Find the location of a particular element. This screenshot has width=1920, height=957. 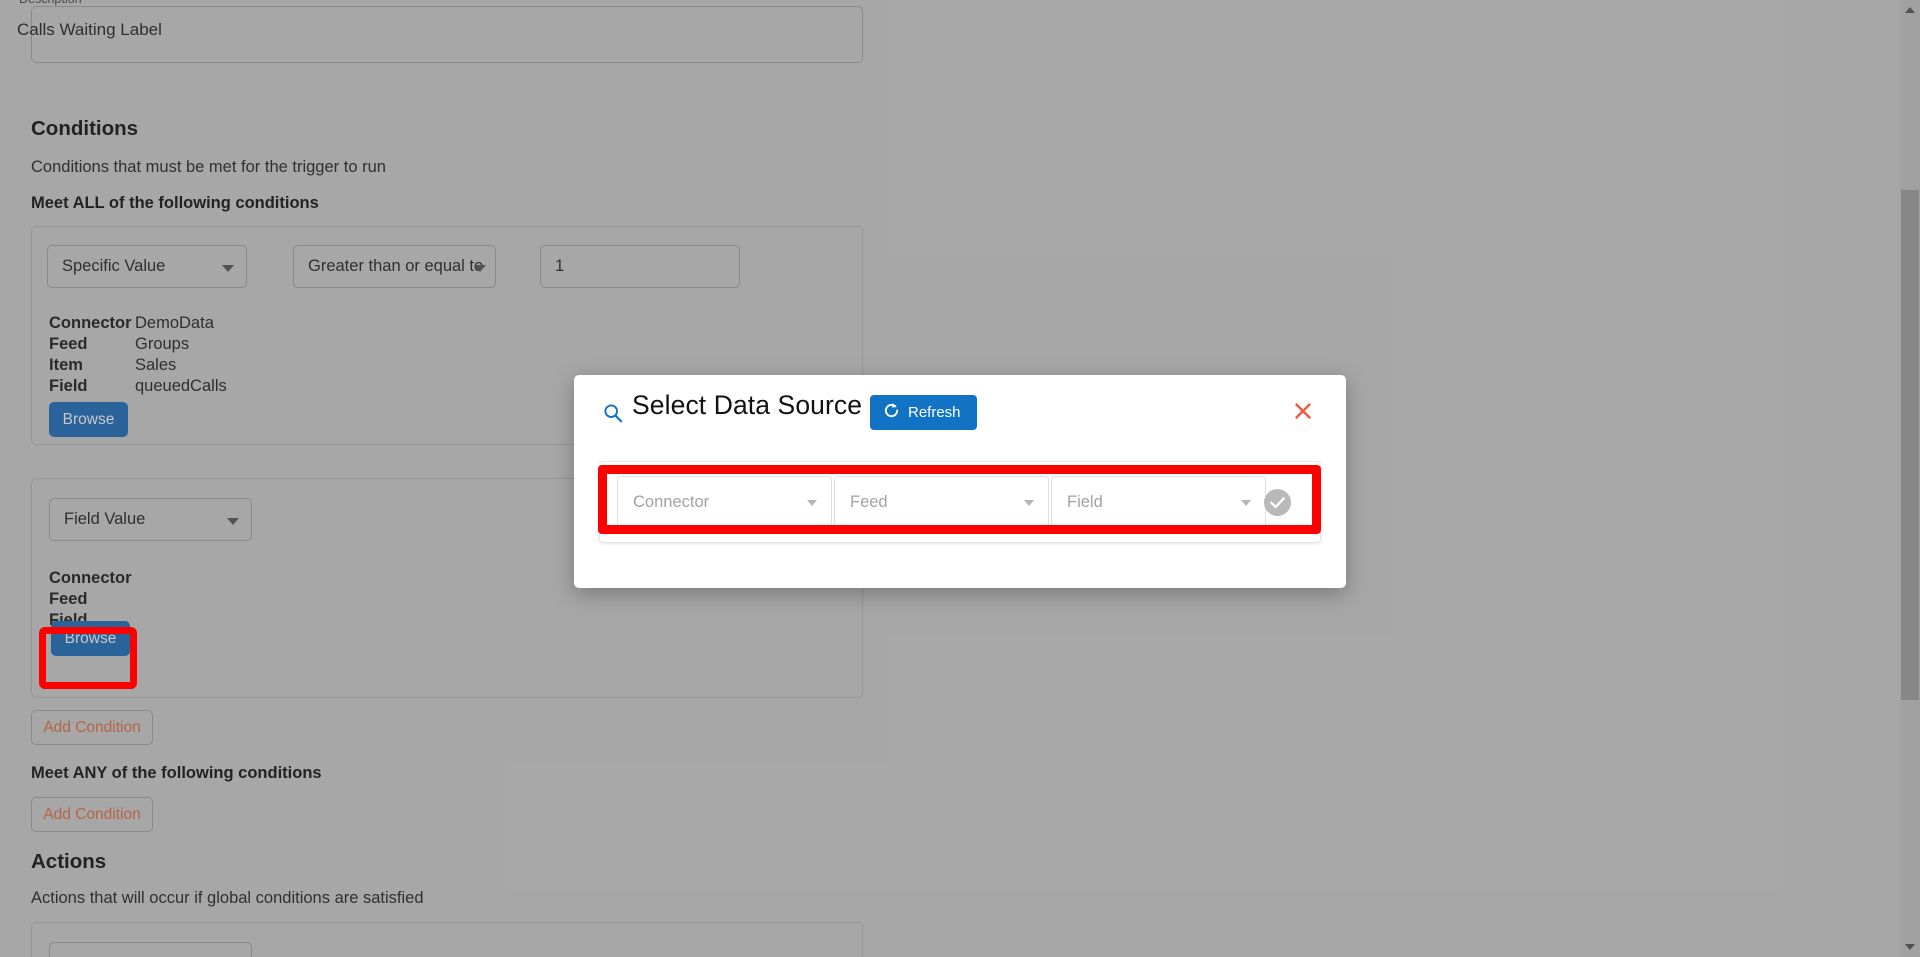

data-source-selector-card: Connector Feed Field is located at coordinates (960, 502).